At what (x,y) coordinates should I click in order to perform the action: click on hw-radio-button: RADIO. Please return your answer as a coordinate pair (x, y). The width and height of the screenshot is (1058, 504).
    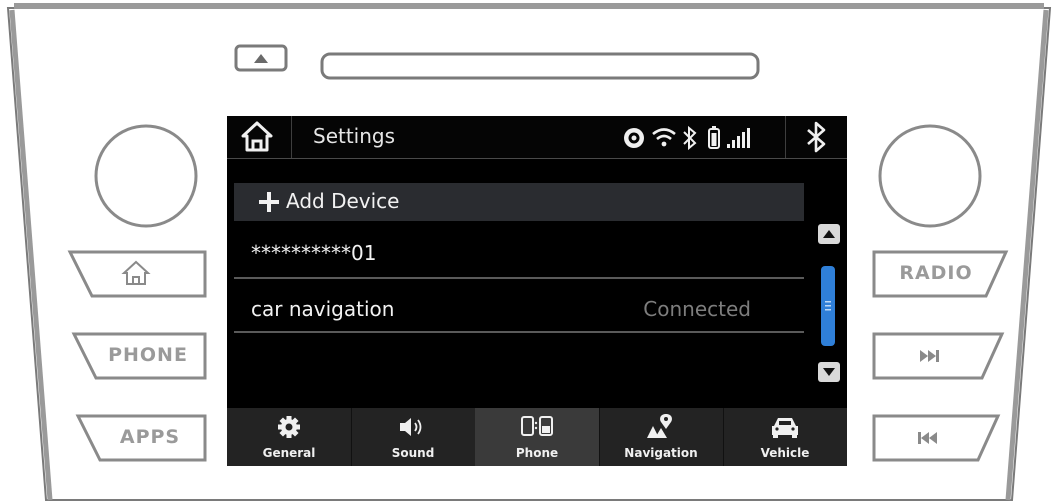
    Looking at the image, I should click on (940, 274).